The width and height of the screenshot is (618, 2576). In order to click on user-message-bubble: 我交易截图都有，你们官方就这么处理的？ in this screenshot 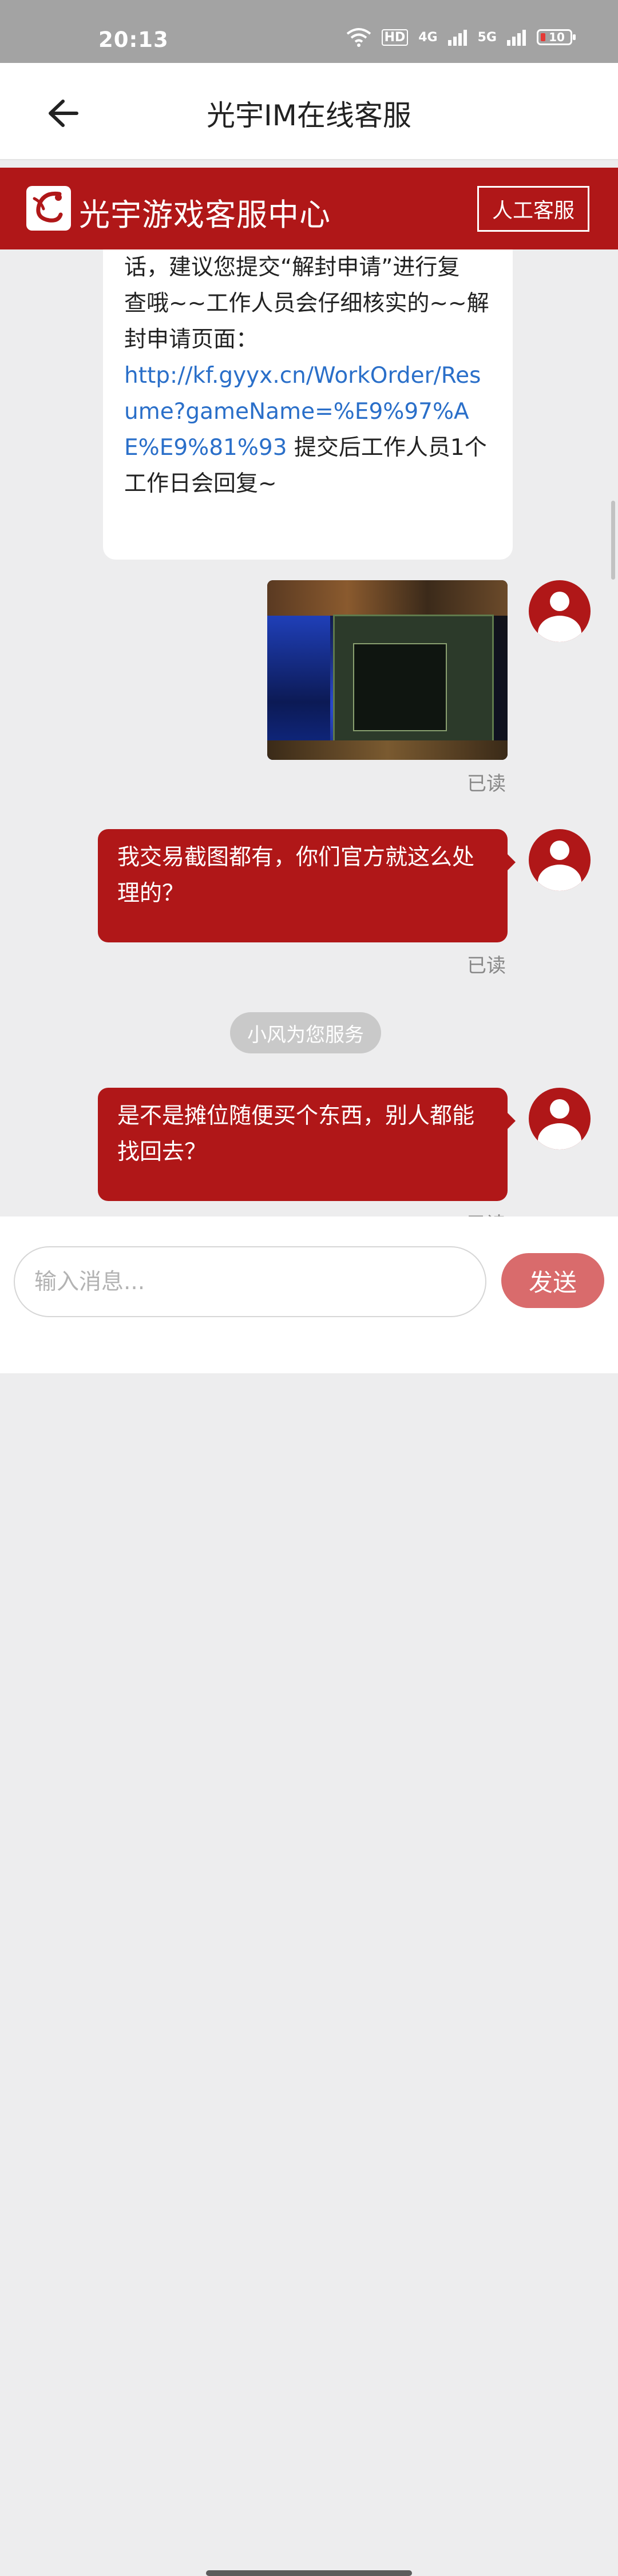, I will do `click(307, 886)`.